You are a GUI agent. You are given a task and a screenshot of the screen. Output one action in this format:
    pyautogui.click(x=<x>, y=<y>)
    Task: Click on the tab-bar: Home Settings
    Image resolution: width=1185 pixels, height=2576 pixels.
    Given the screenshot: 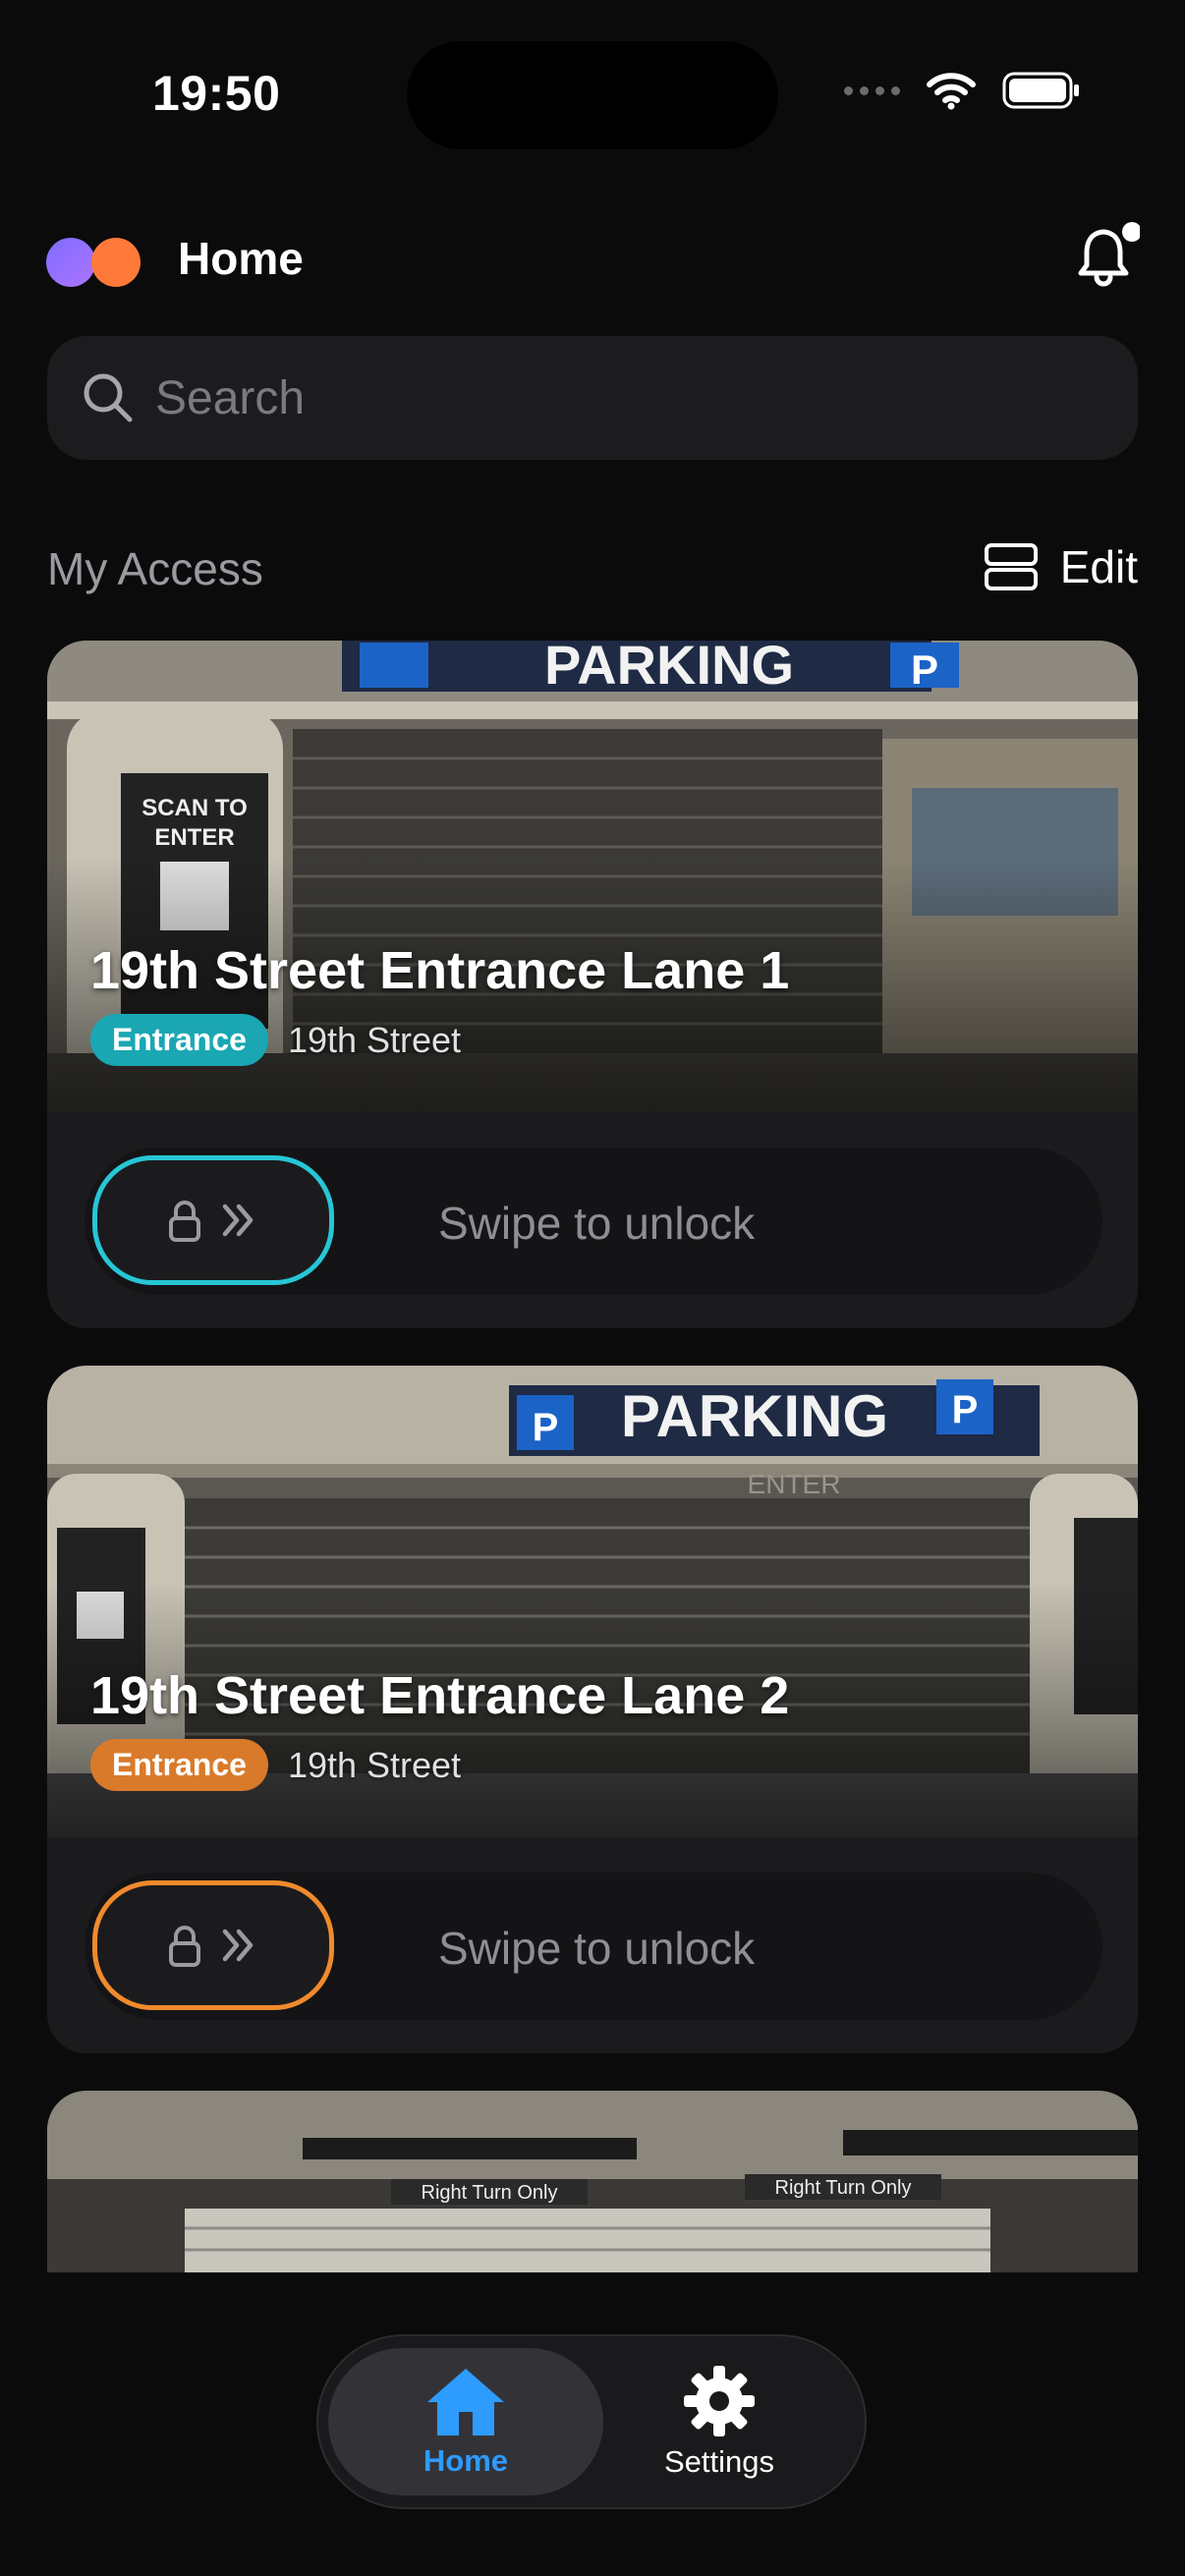 What is the action you would take?
    pyautogui.click(x=592, y=2421)
    